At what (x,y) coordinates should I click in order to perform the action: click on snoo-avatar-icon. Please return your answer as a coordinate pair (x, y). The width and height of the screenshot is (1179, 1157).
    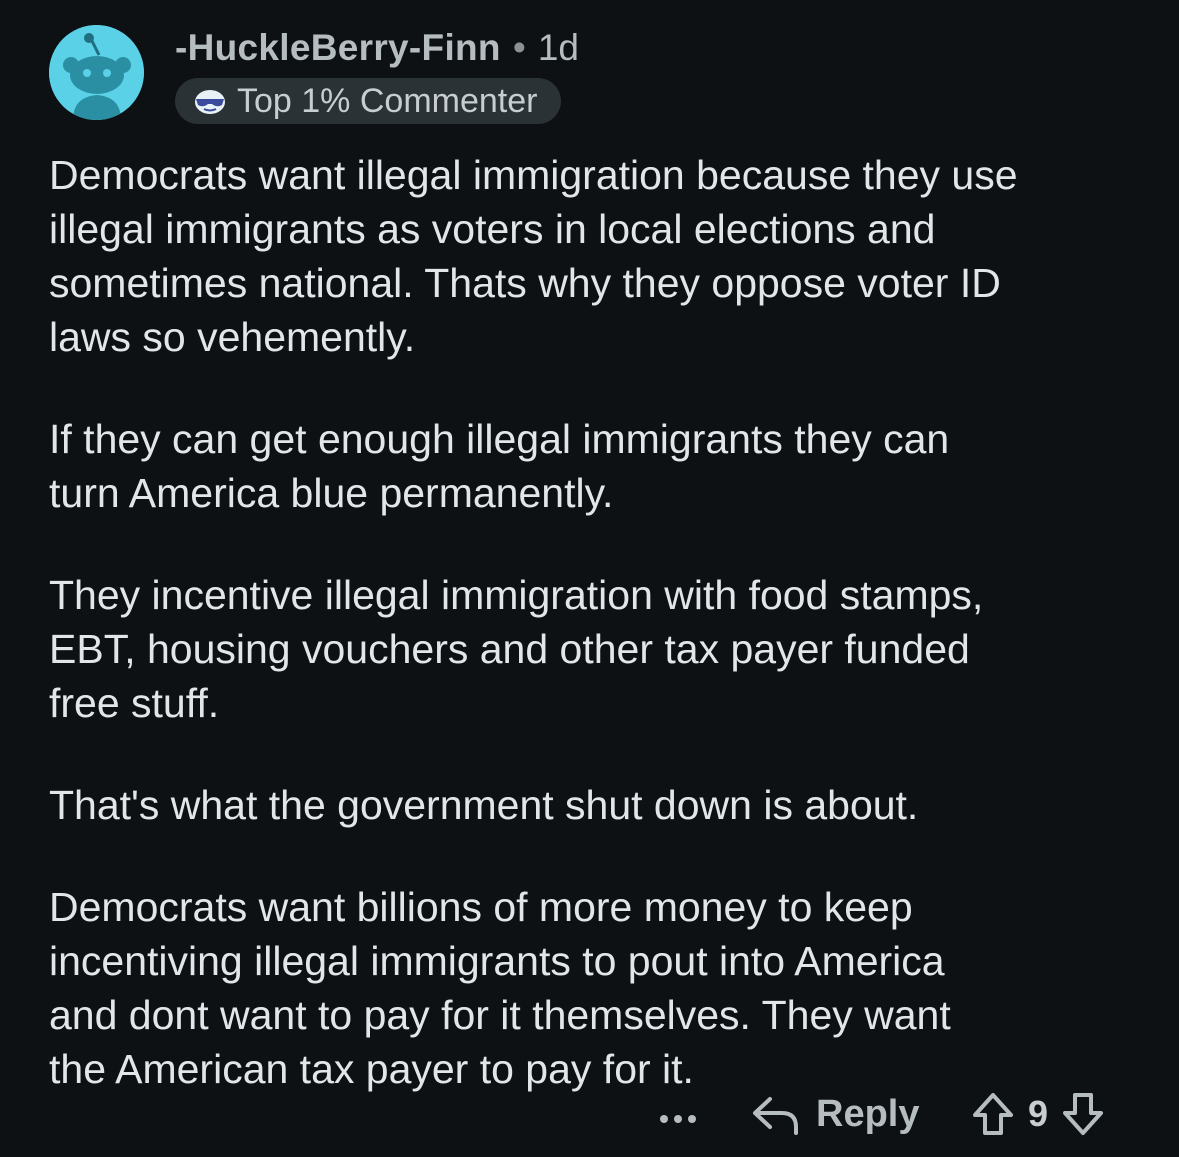
    Looking at the image, I should click on (96, 72).